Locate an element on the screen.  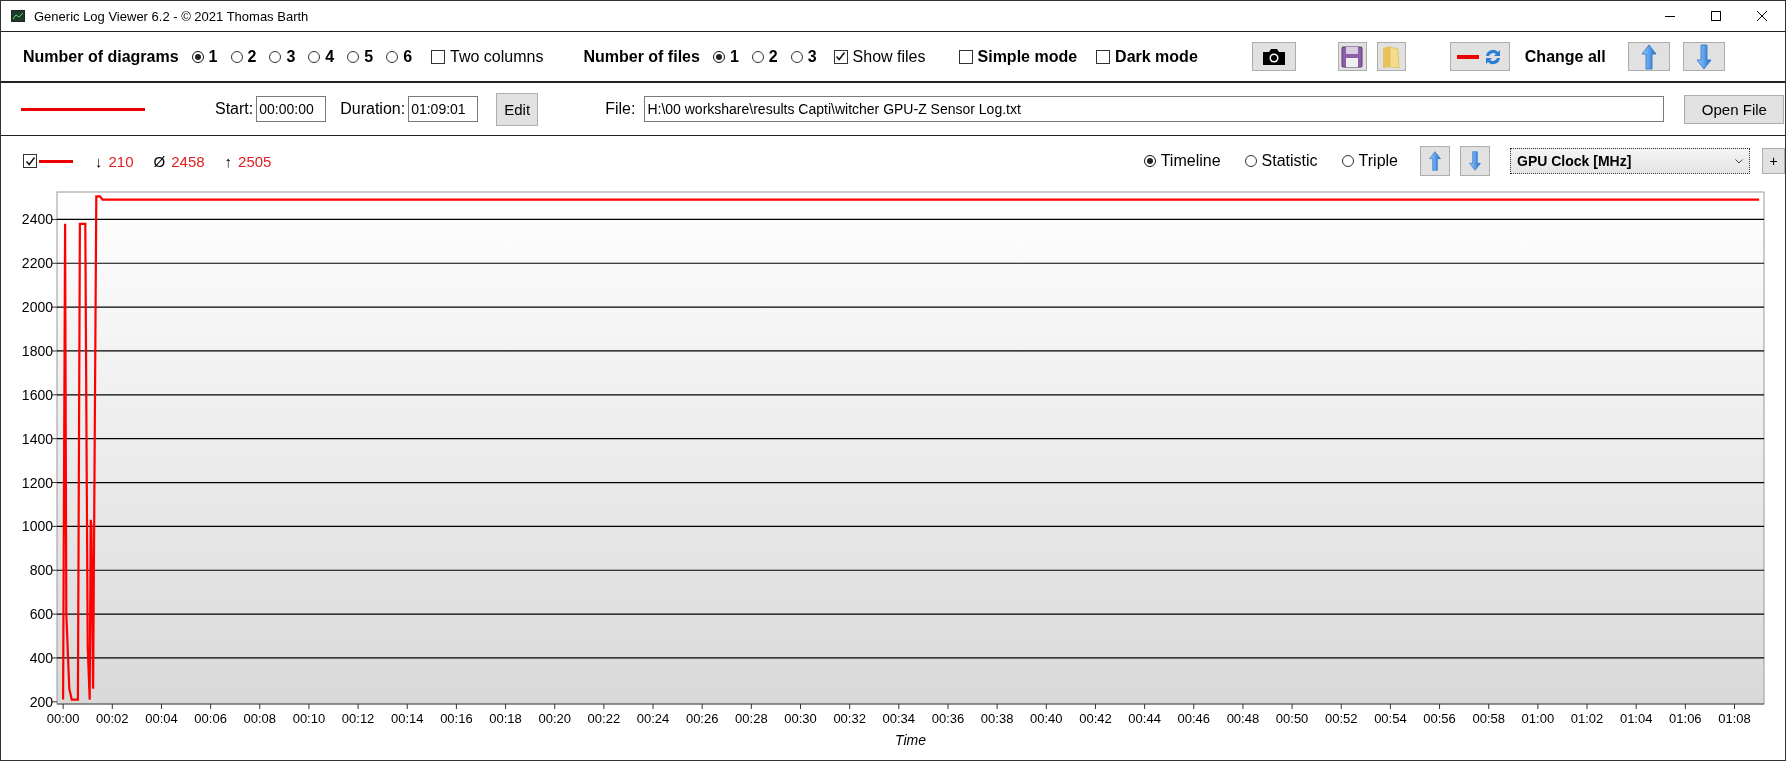
x-axis-label: 00:02 is located at coordinates (112, 718).